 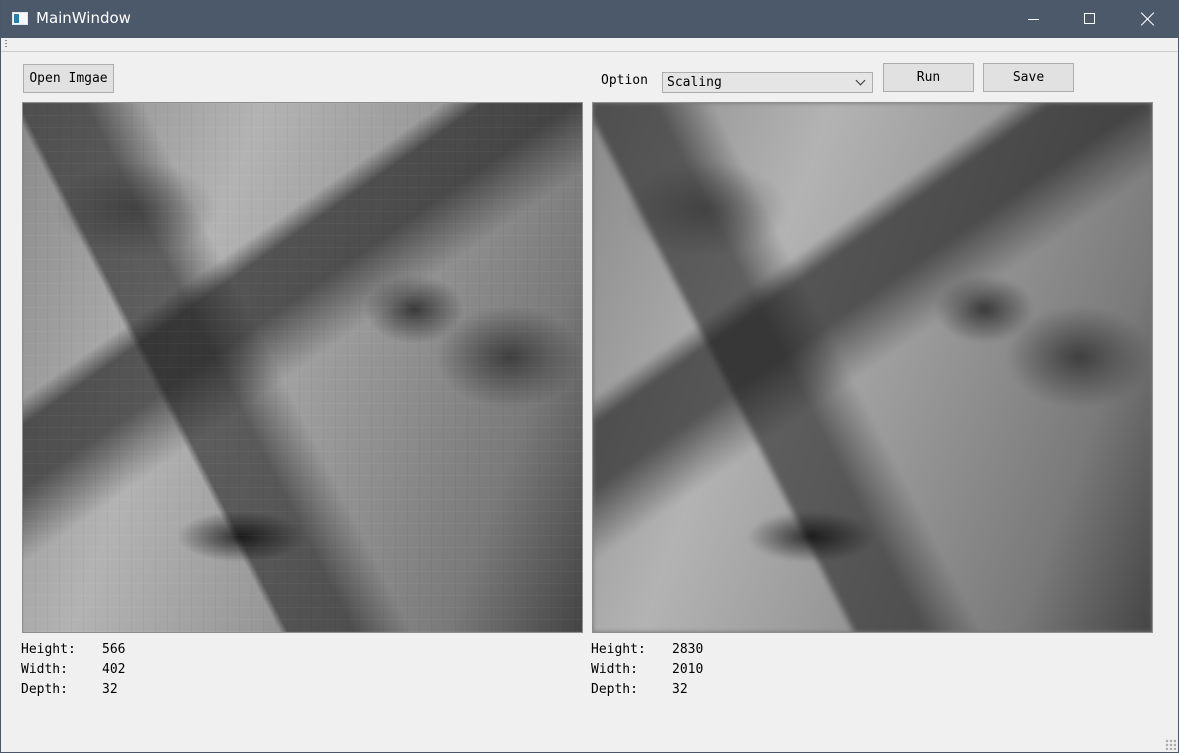 I want to click on right-width-value: 2010, so click(x=688, y=669).